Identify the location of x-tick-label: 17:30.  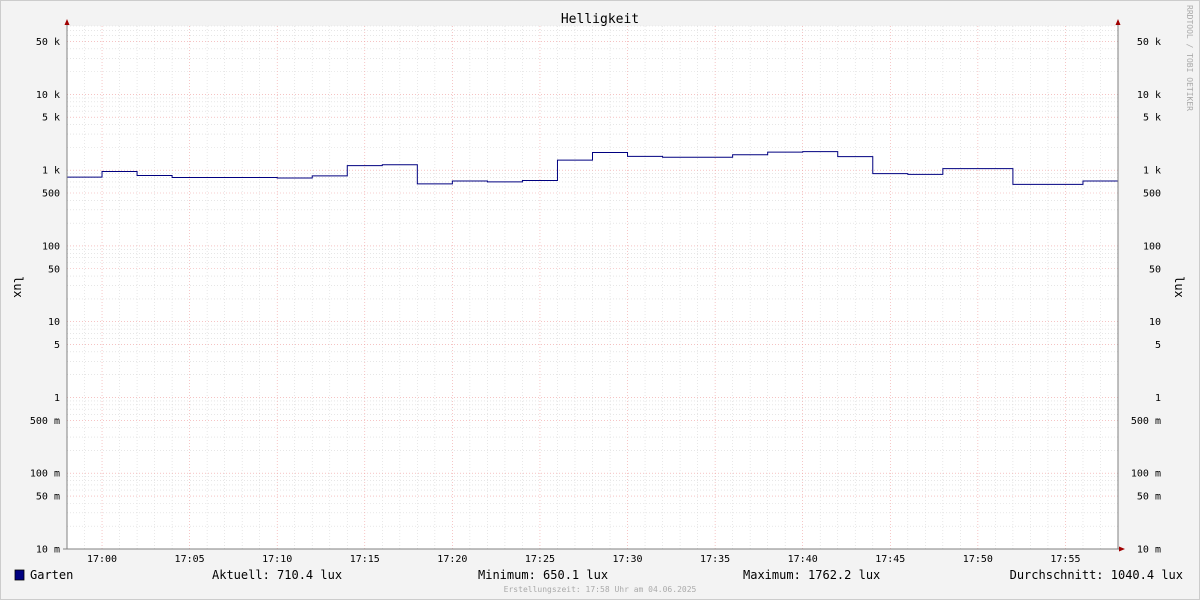
(627, 559).